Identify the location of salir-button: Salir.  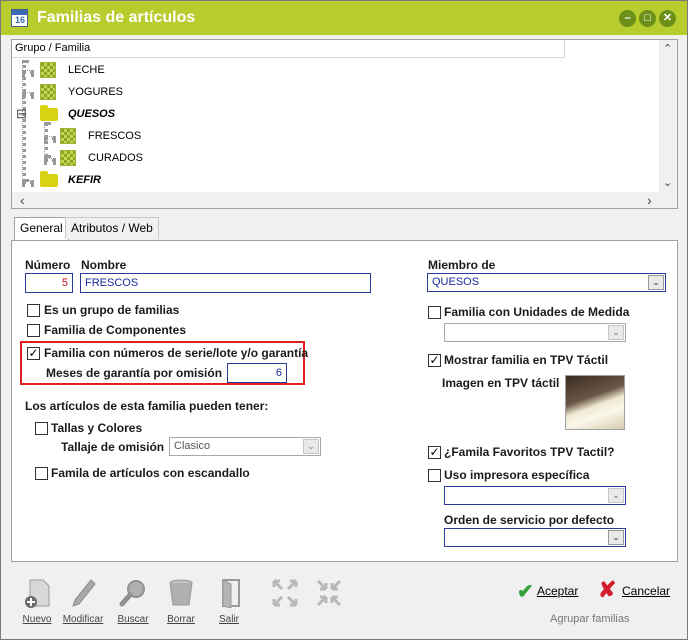
(229, 602).